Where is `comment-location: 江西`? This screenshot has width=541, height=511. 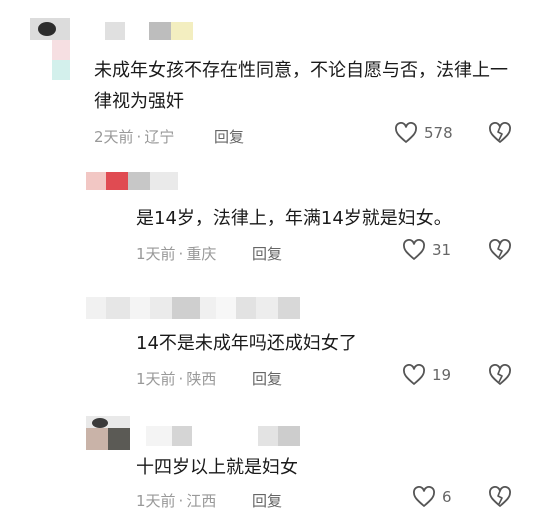
comment-location: 江西 is located at coordinates (201, 501).